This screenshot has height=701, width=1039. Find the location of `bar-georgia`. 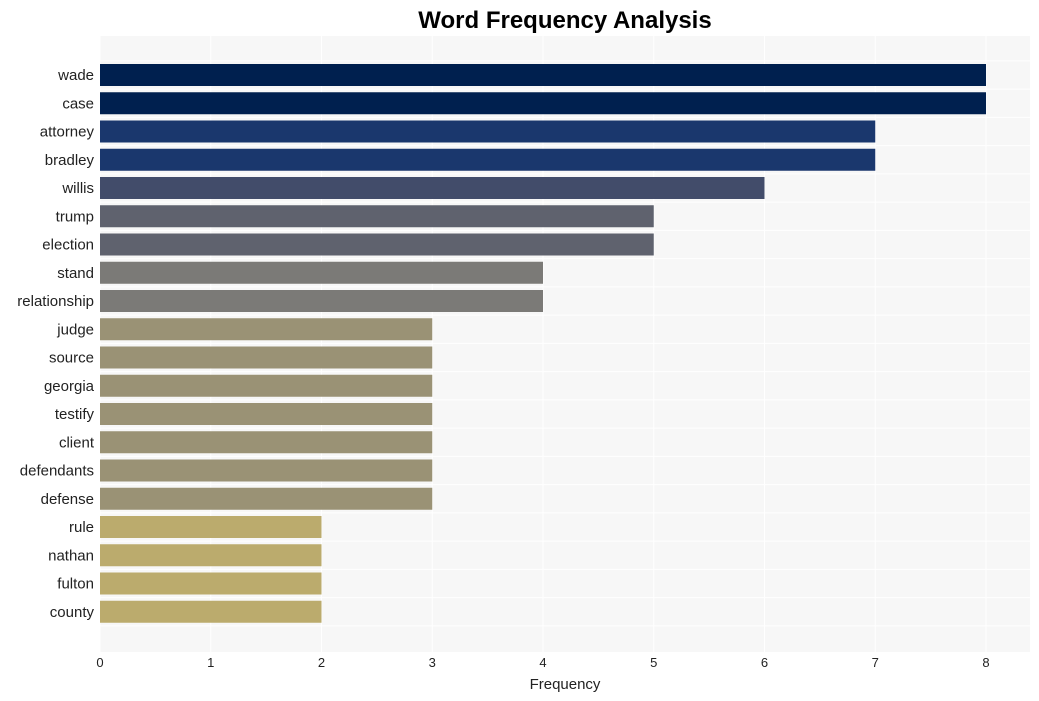

bar-georgia is located at coordinates (266, 385).